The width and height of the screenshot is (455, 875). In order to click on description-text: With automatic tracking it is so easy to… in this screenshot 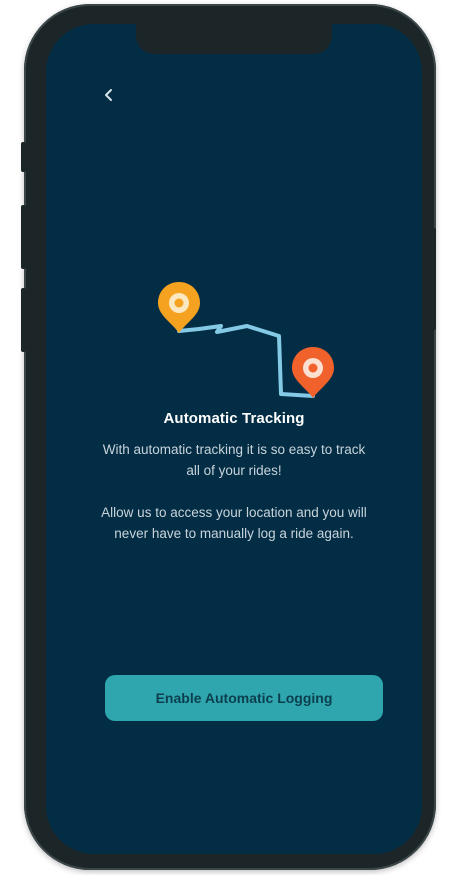, I will do `click(234, 460)`.